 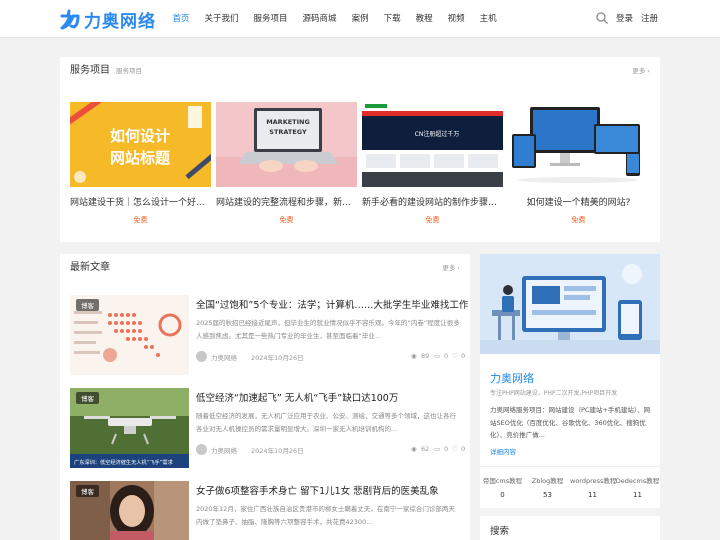 I want to click on service-thumbnail: CN注册超过千万, so click(x=432, y=144).